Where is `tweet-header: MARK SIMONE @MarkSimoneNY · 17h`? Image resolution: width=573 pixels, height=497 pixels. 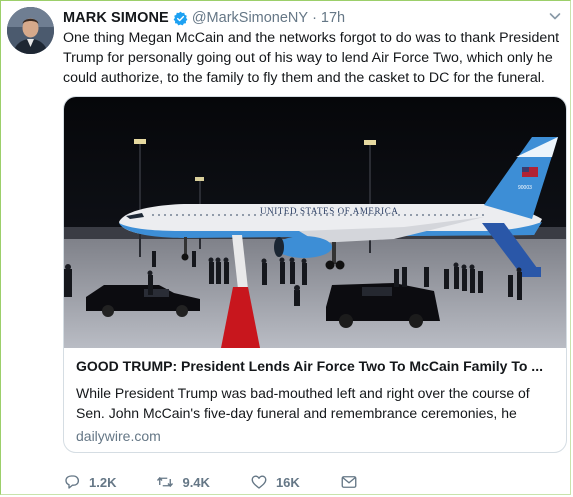 tweet-header: MARK SIMONE @MarkSimoneNY · 17h is located at coordinates (204, 18).